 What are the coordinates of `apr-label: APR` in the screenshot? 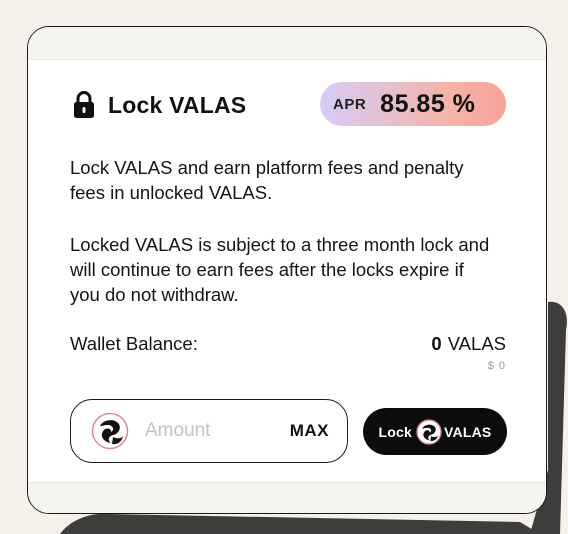 It's located at (350, 104).